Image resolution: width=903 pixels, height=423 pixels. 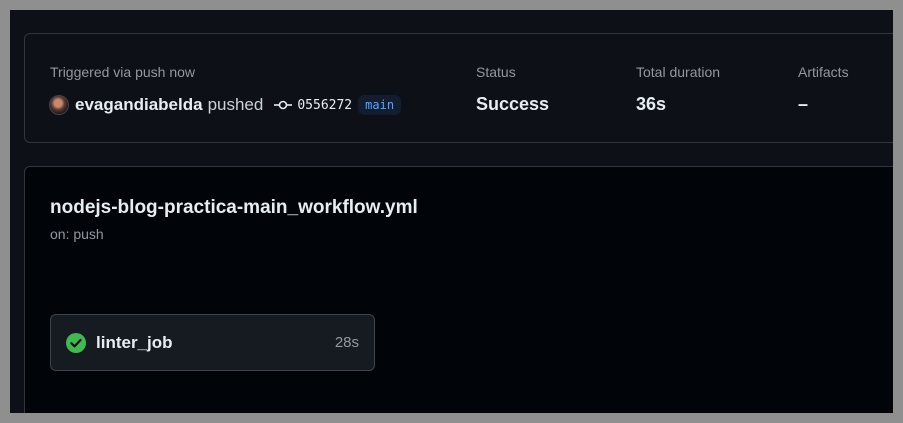 I want to click on job-duration: 28s, so click(x=346, y=342).